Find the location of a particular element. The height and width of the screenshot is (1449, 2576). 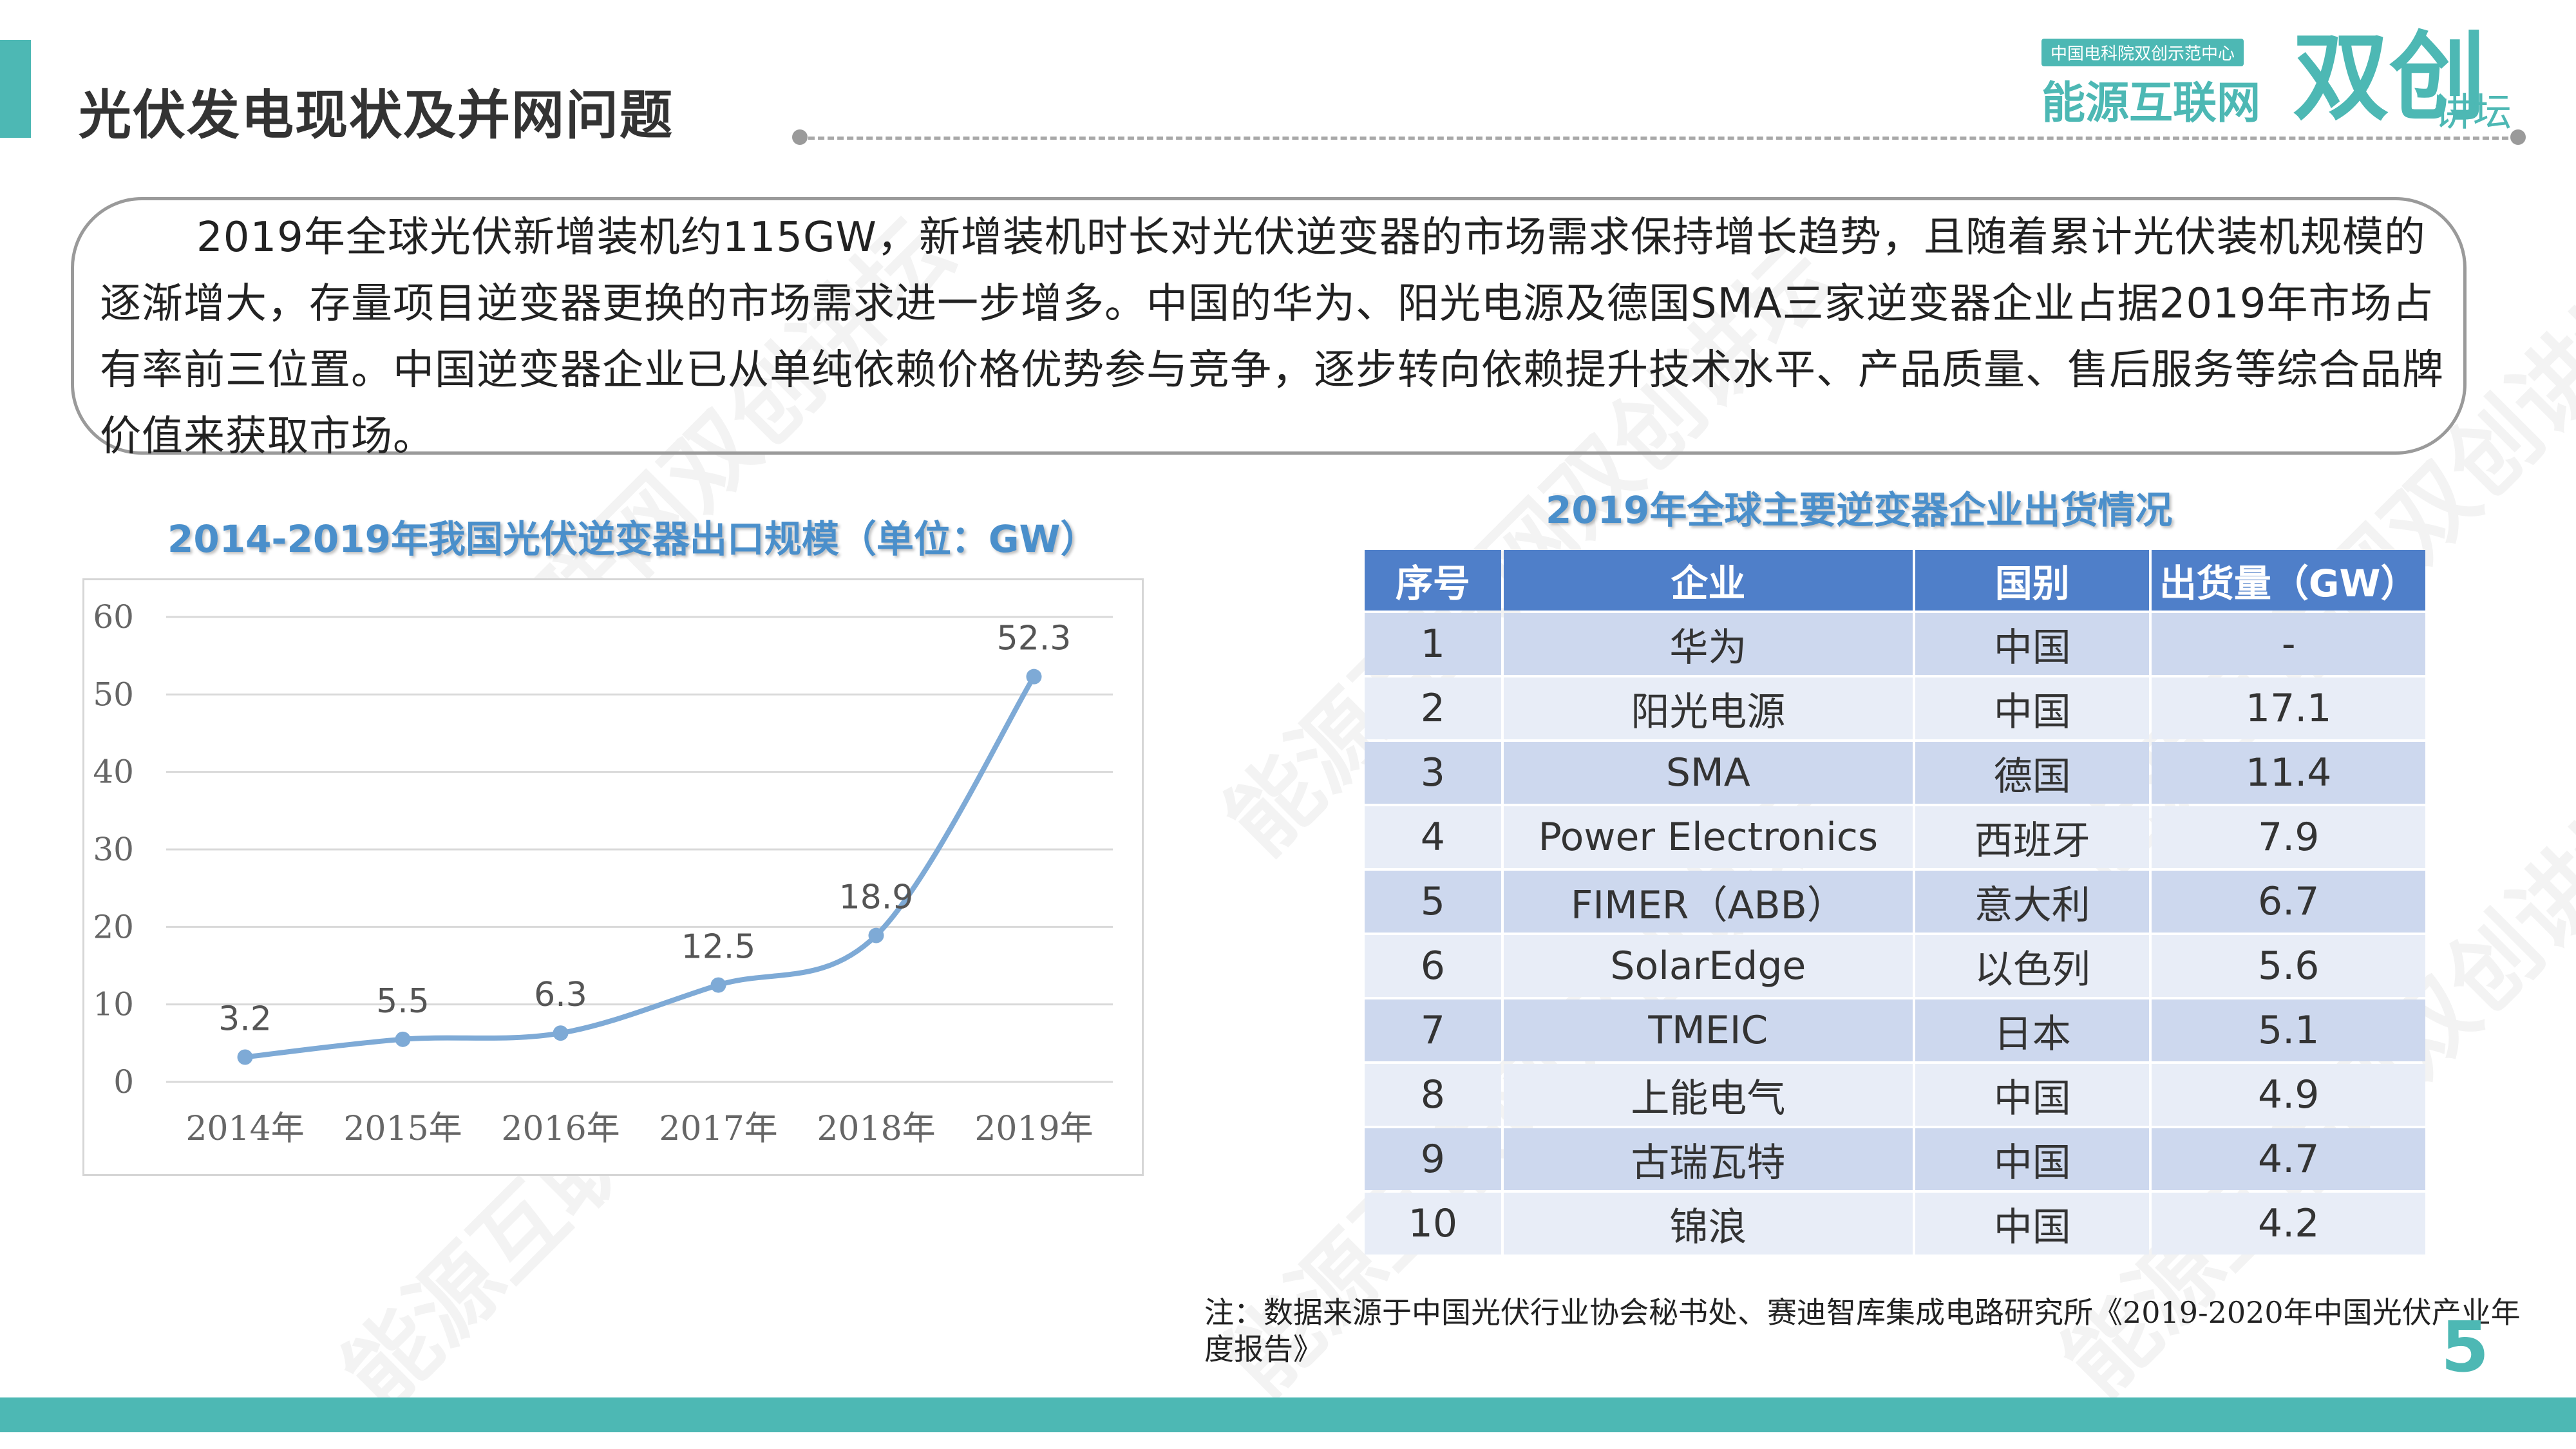

table-row: 1 华为 中国 - is located at coordinates (1895, 644).